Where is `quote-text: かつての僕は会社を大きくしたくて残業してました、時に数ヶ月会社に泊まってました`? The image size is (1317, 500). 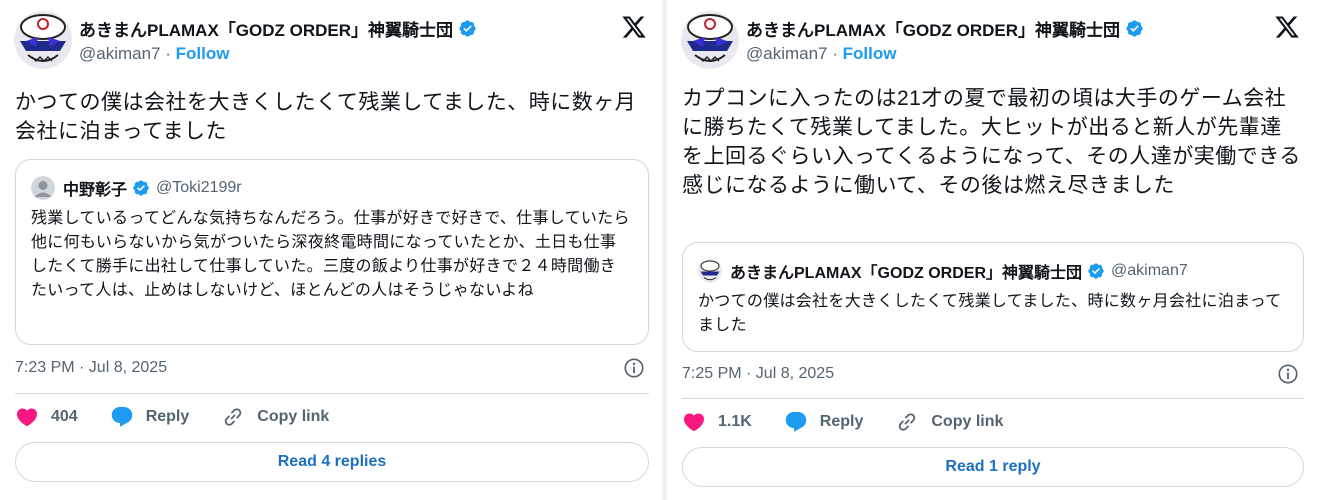
quote-text: かつての僕は会社を大きくしたくて残業してました、時に数ヶ月会社に泊まってました is located at coordinates (990, 313).